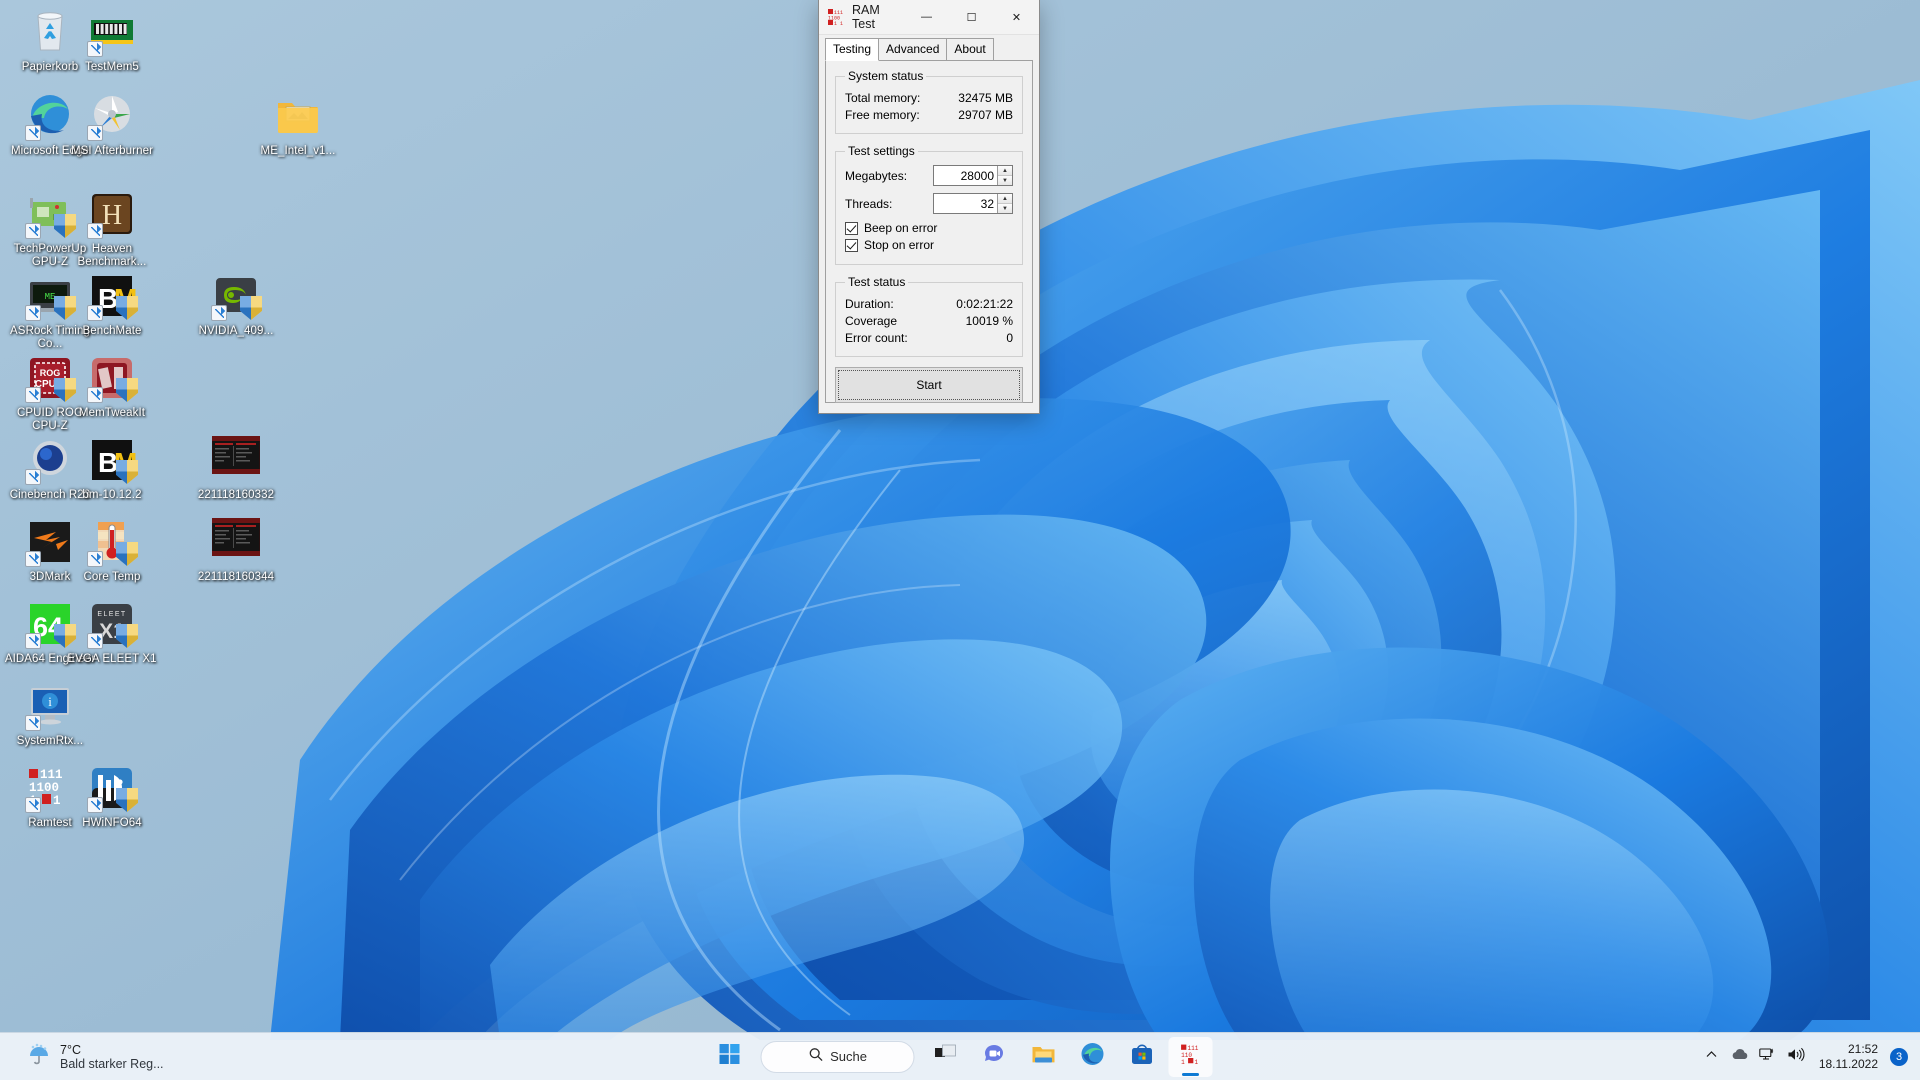  I want to click on desktop-icon-benchmate: B M bm-10.12.2, so click(112, 469).